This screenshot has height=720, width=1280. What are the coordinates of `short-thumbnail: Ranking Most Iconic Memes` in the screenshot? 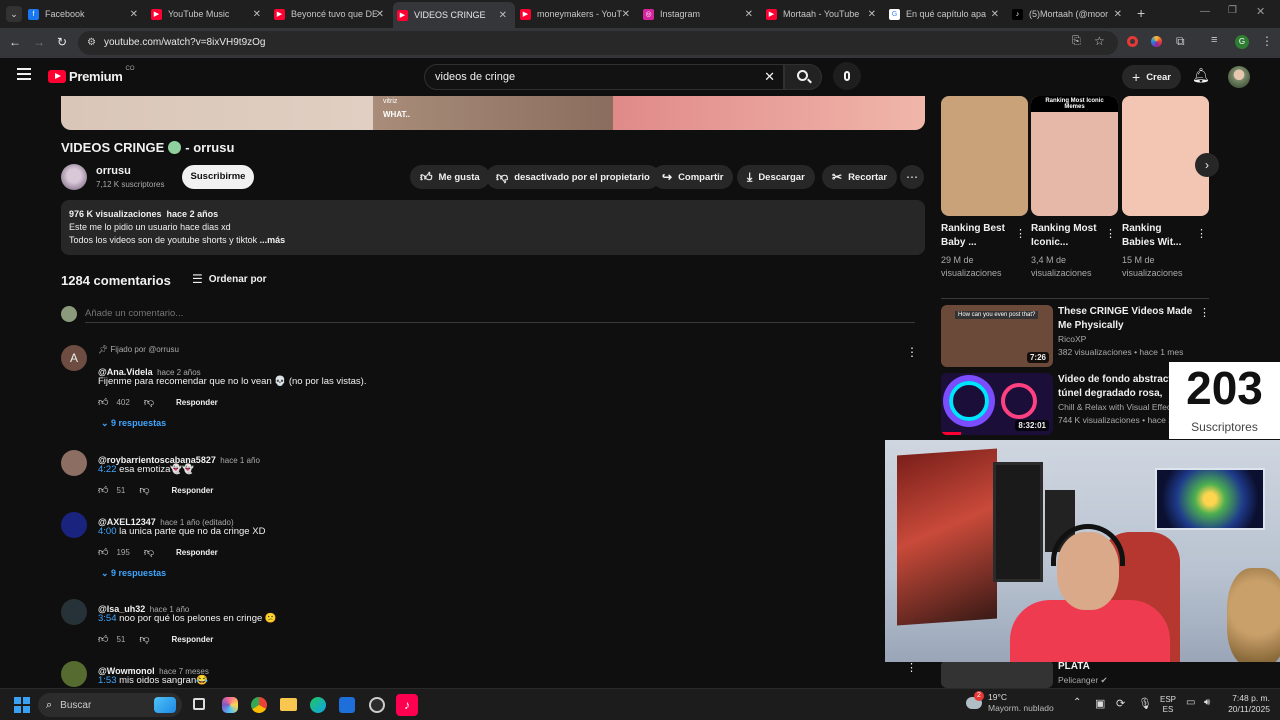 It's located at (1074, 156).